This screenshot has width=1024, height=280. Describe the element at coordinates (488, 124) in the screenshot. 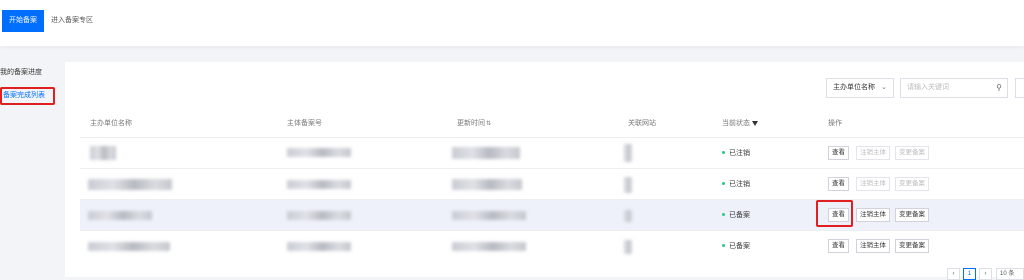

I see `sort-icon: ⇅` at that location.